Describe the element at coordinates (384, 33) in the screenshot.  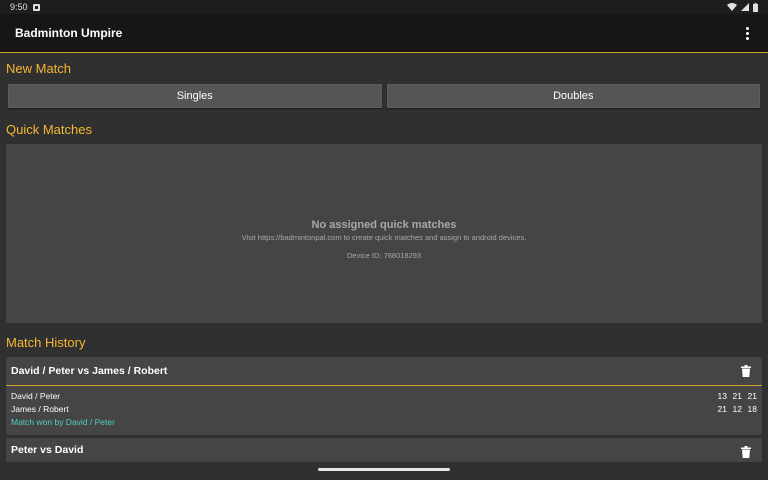
I see `app-bar: Badminton Umpire` at that location.